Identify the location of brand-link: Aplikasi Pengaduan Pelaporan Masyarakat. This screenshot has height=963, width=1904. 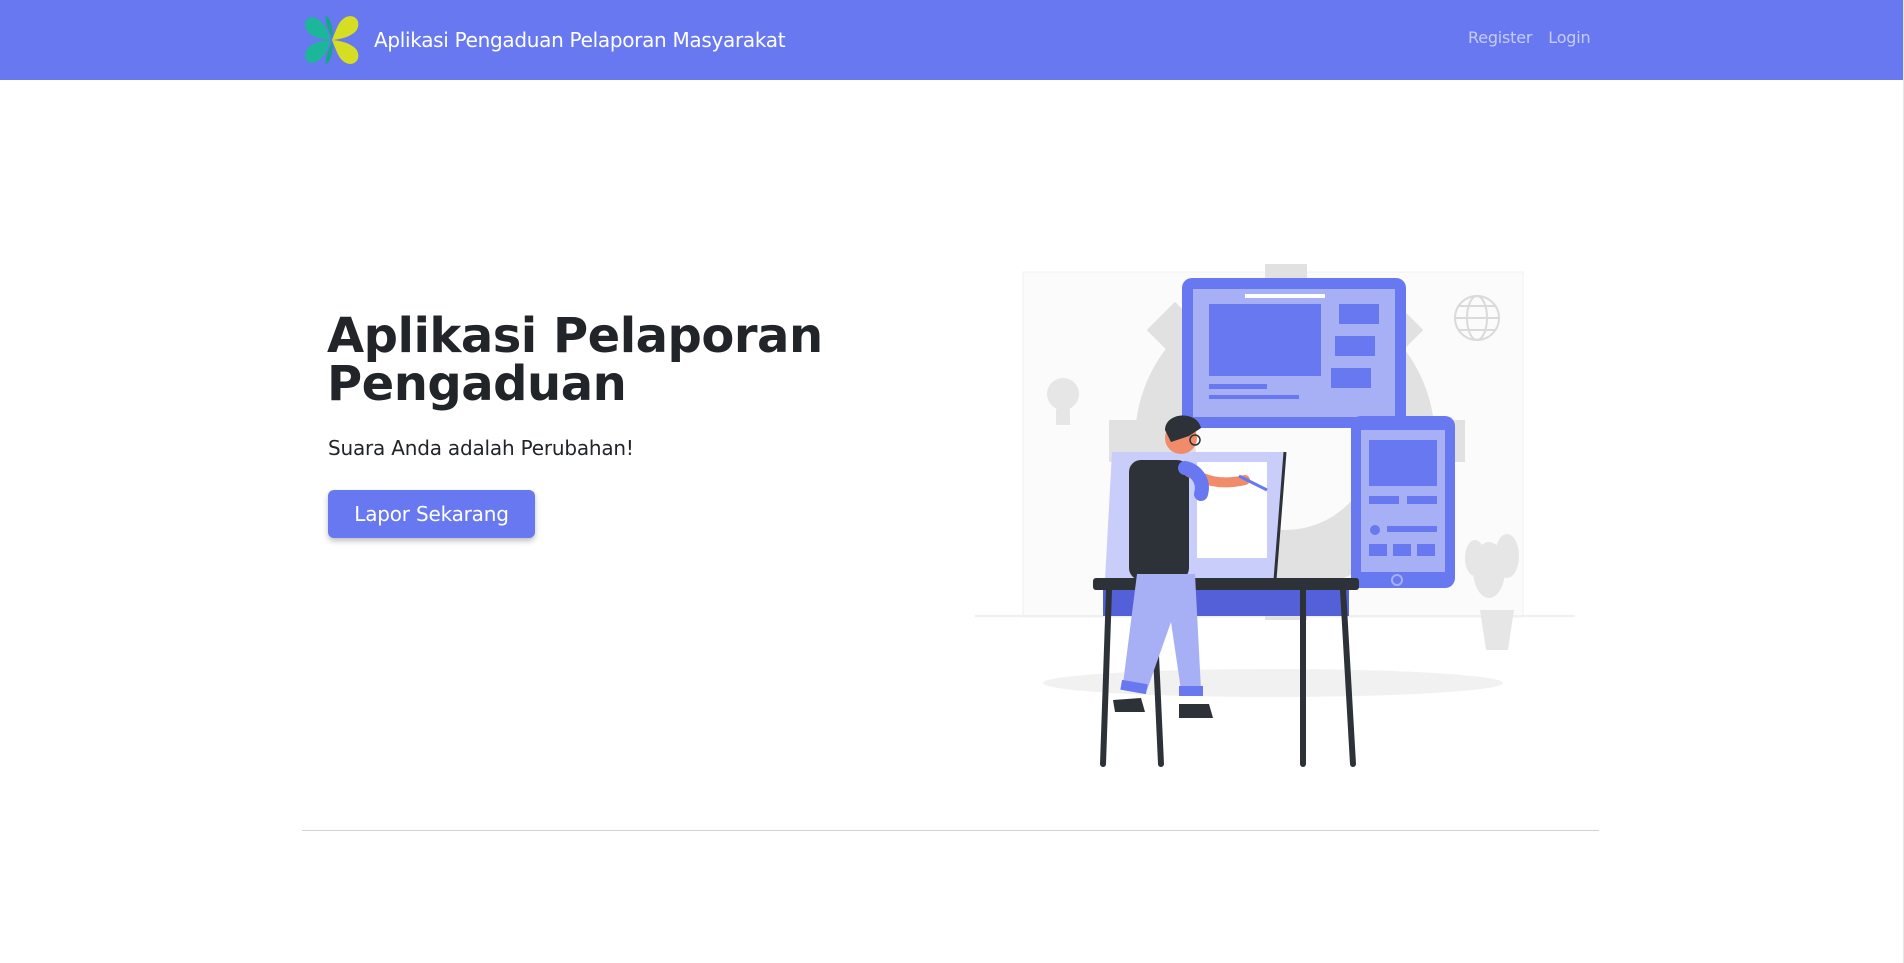
(544, 40).